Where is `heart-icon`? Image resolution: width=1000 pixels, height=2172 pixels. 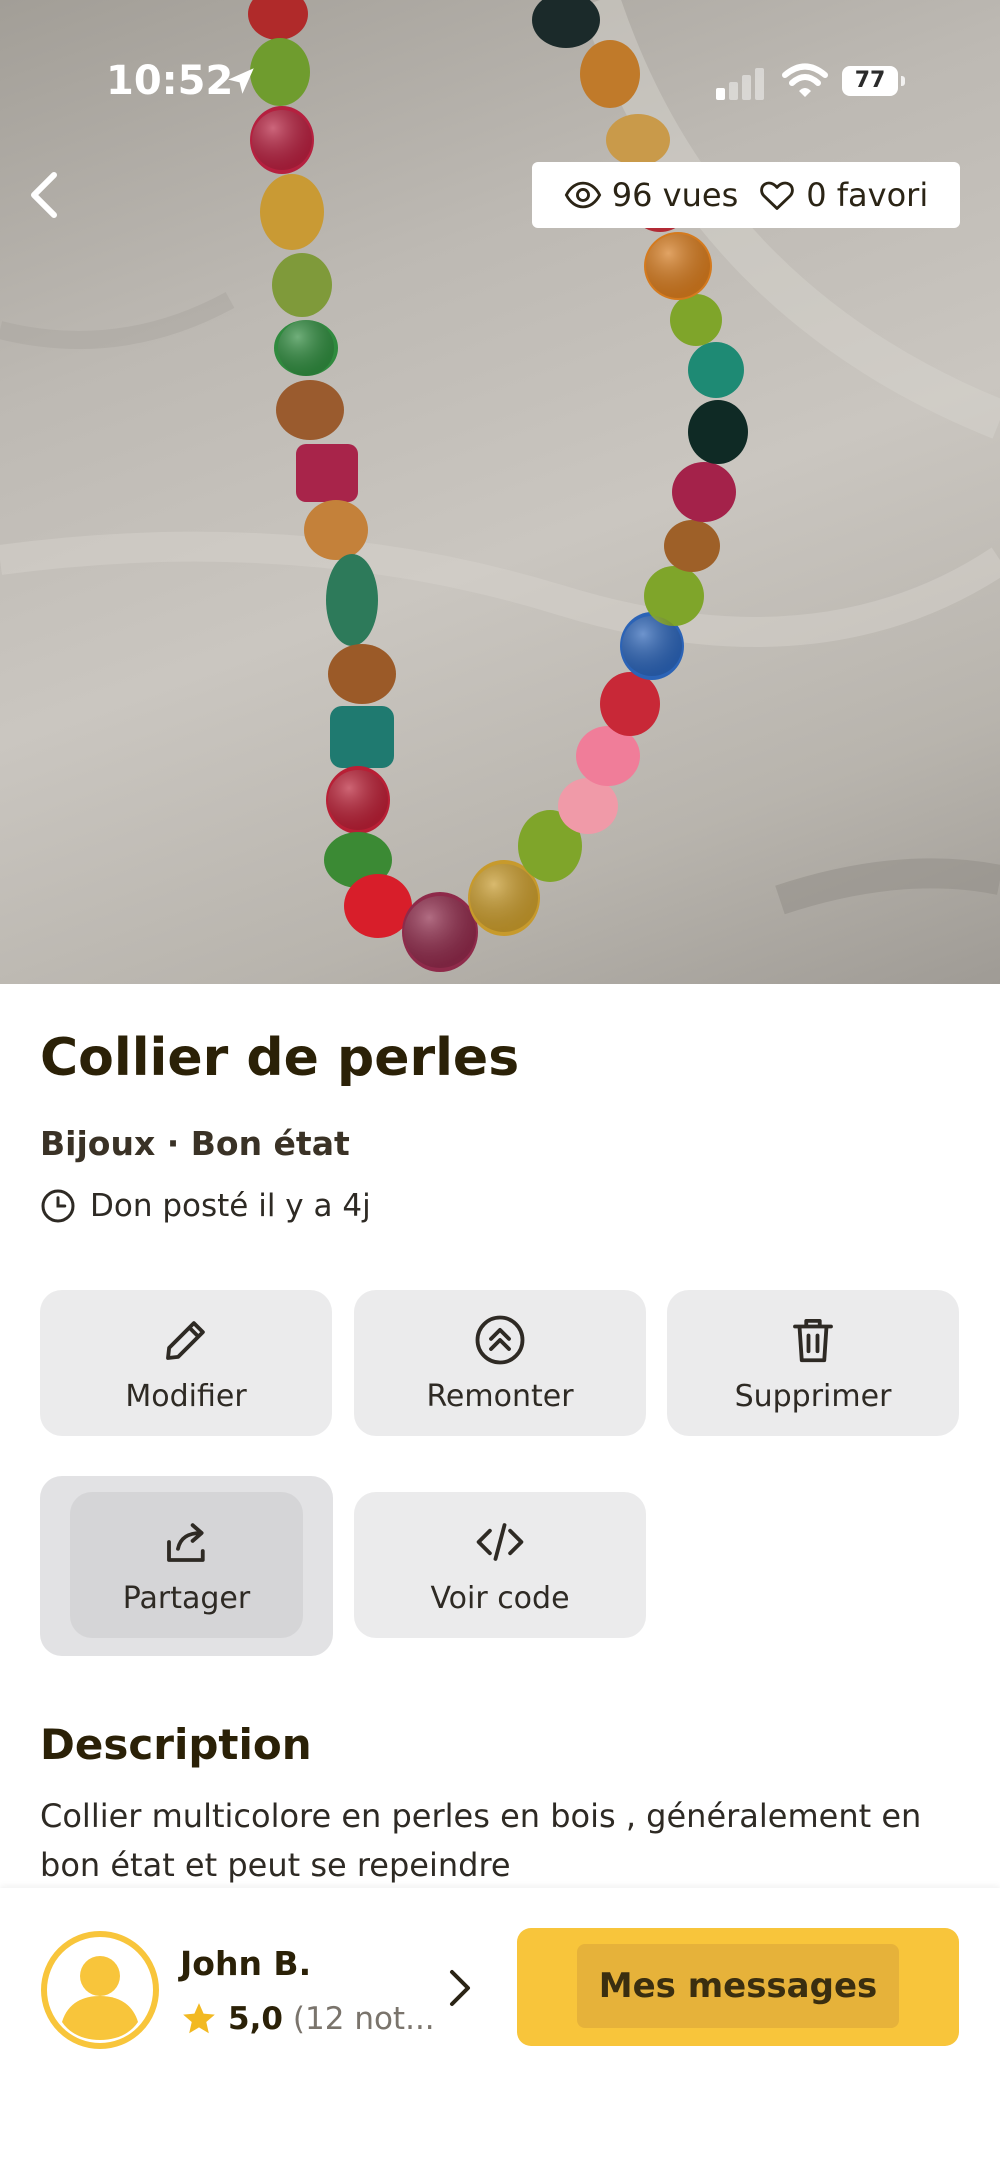 heart-icon is located at coordinates (777, 195).